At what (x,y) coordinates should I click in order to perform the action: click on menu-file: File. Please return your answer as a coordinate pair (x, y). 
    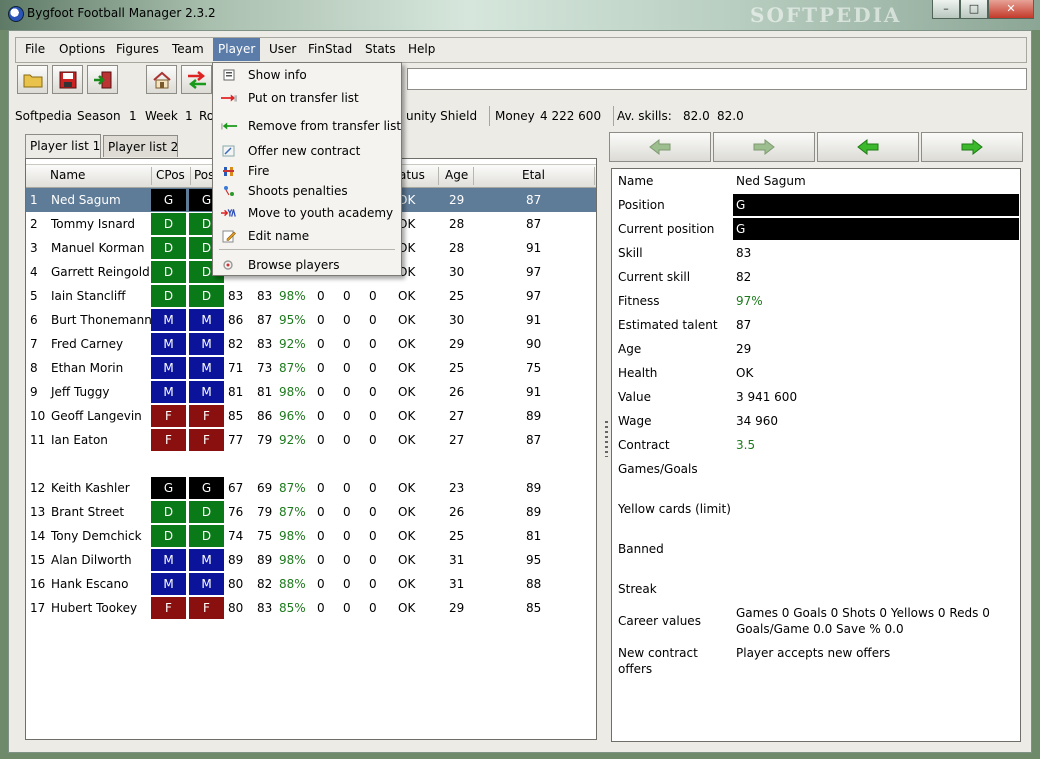
    Looking at the image, I should click on (35, 49).